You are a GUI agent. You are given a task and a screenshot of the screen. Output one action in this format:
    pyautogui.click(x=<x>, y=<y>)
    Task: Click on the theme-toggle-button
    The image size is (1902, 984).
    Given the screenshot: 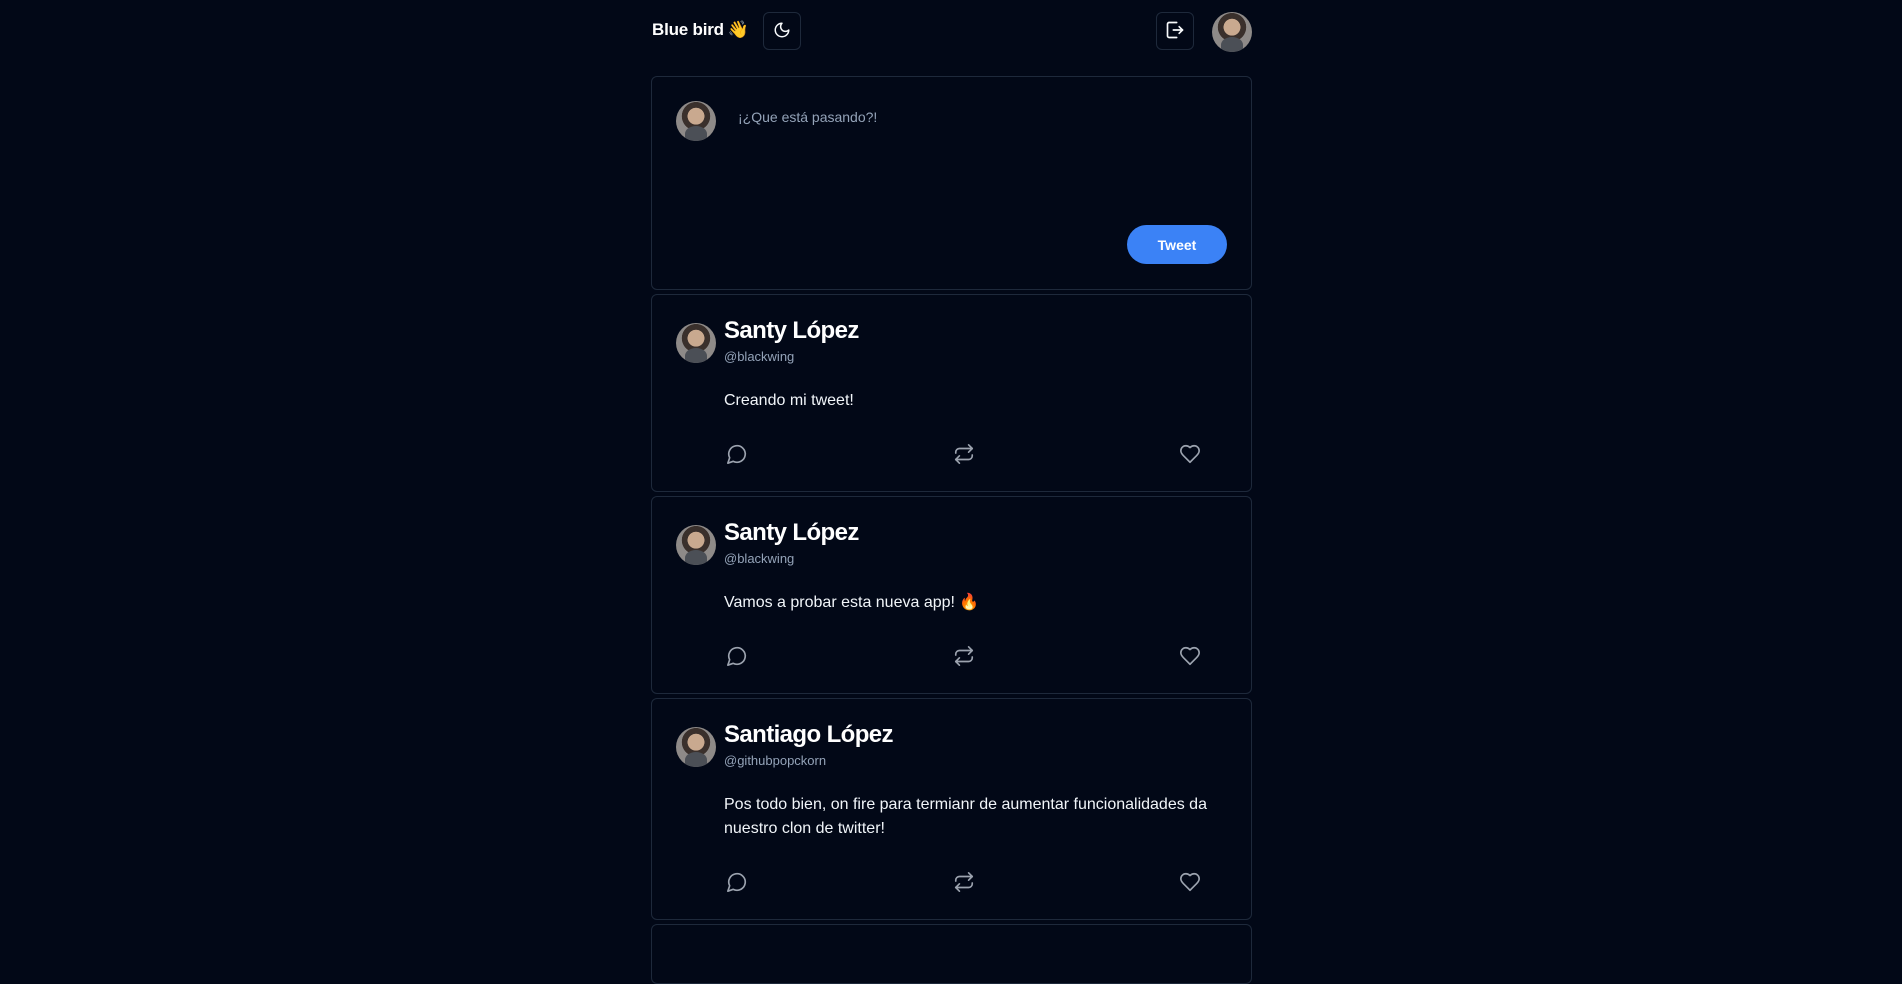 What is the action you would take?
    pyautogui.click(x=782, y=31)
    